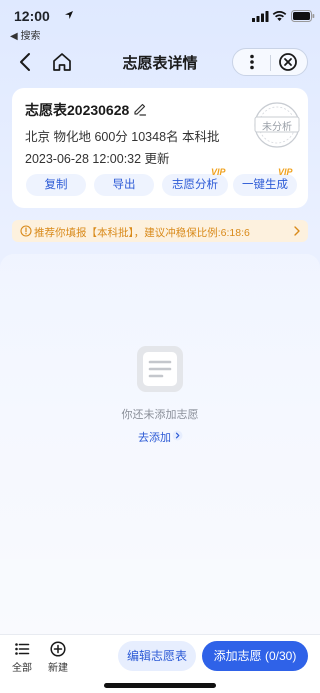 The width and height of the screenshot is (320, 693). Describe the element at coordinates (160, 685) in the screenshot. I see `home-indicator` at that location.